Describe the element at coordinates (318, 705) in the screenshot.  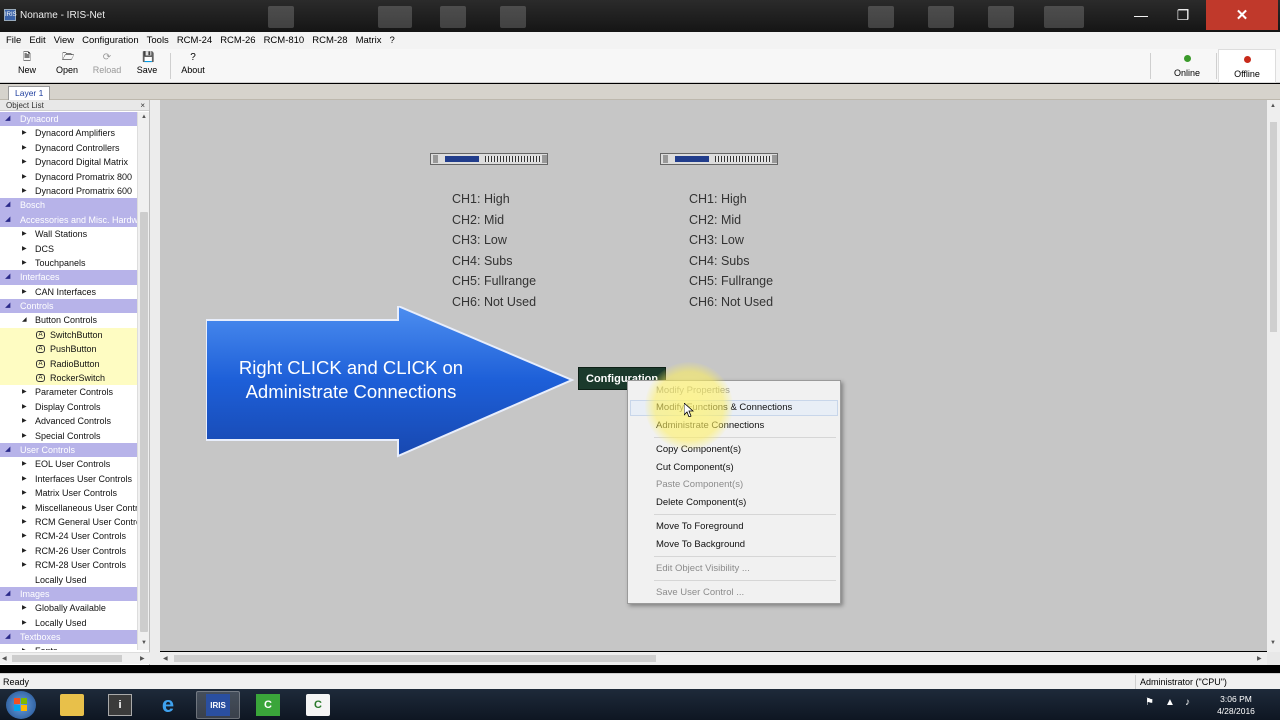
I see `taskbar-app-white: C` at that location.